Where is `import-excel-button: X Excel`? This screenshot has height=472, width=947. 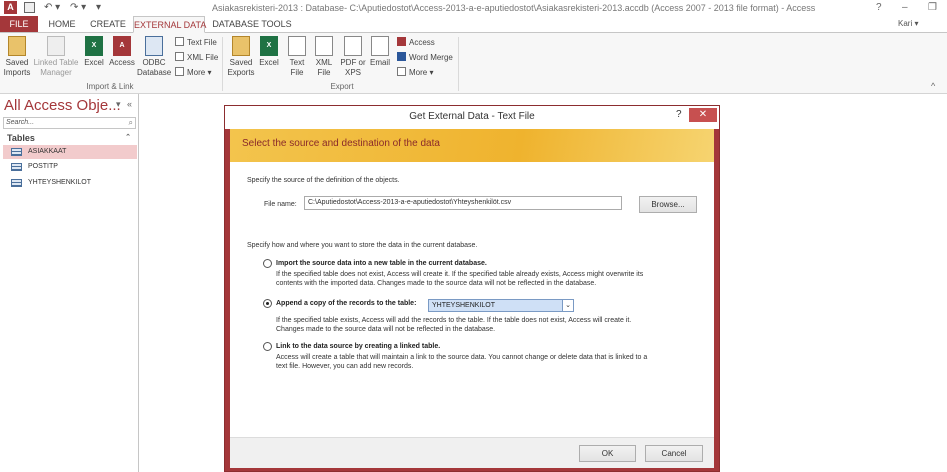
import-excel-button: X Excel is located at coordinates (94, 52).